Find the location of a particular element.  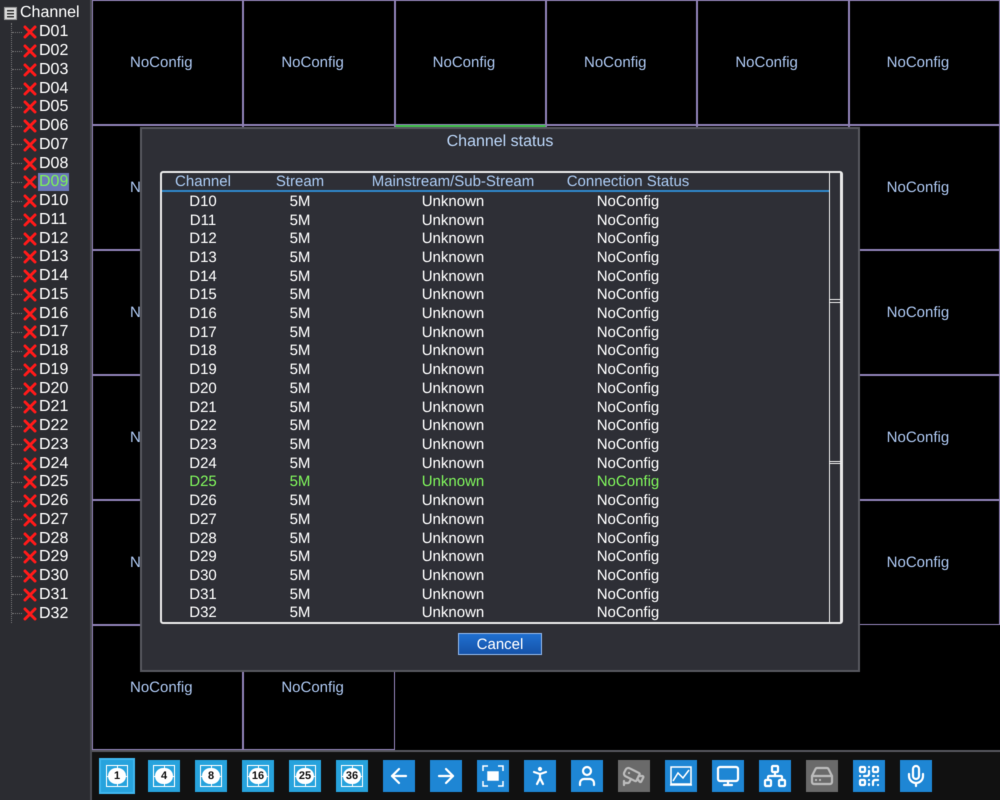

tree-item: D14 is located at coordinates (54, 276).